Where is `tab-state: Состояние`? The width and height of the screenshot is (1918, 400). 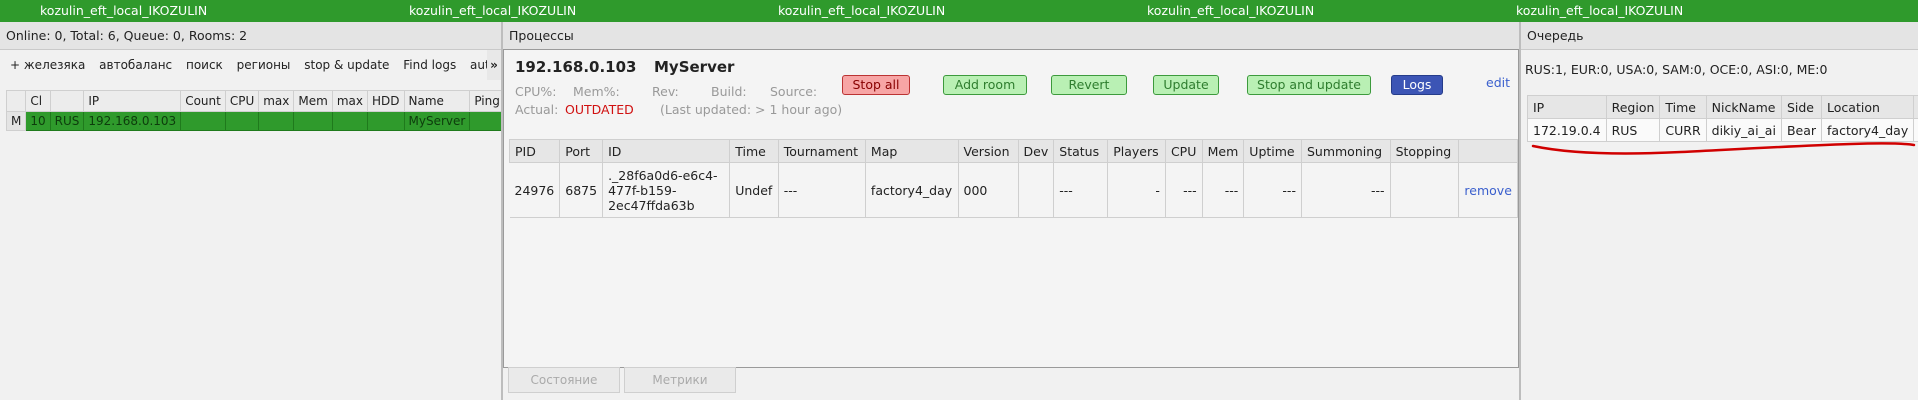
tab-state: Состояние is located at coordinates (564, 380).